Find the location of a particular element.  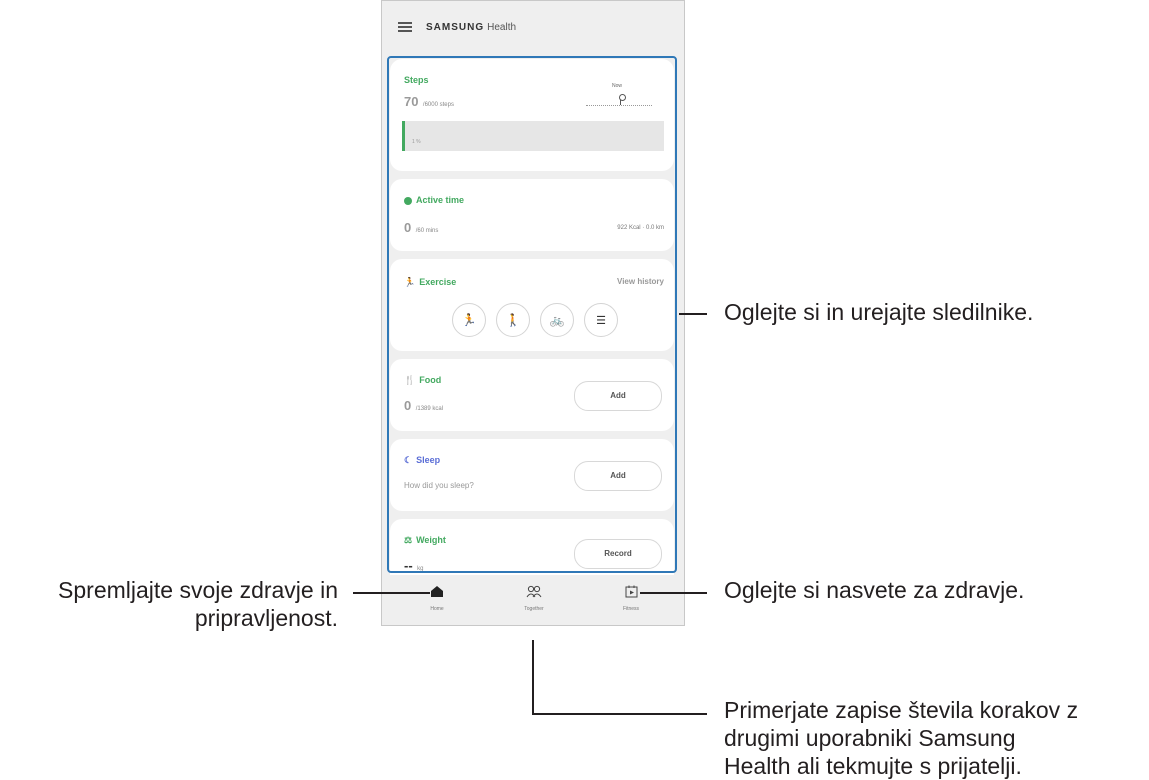

steps-card: Steps 70 /6000 steps Now 1 % is located at coordinates (532, 115).